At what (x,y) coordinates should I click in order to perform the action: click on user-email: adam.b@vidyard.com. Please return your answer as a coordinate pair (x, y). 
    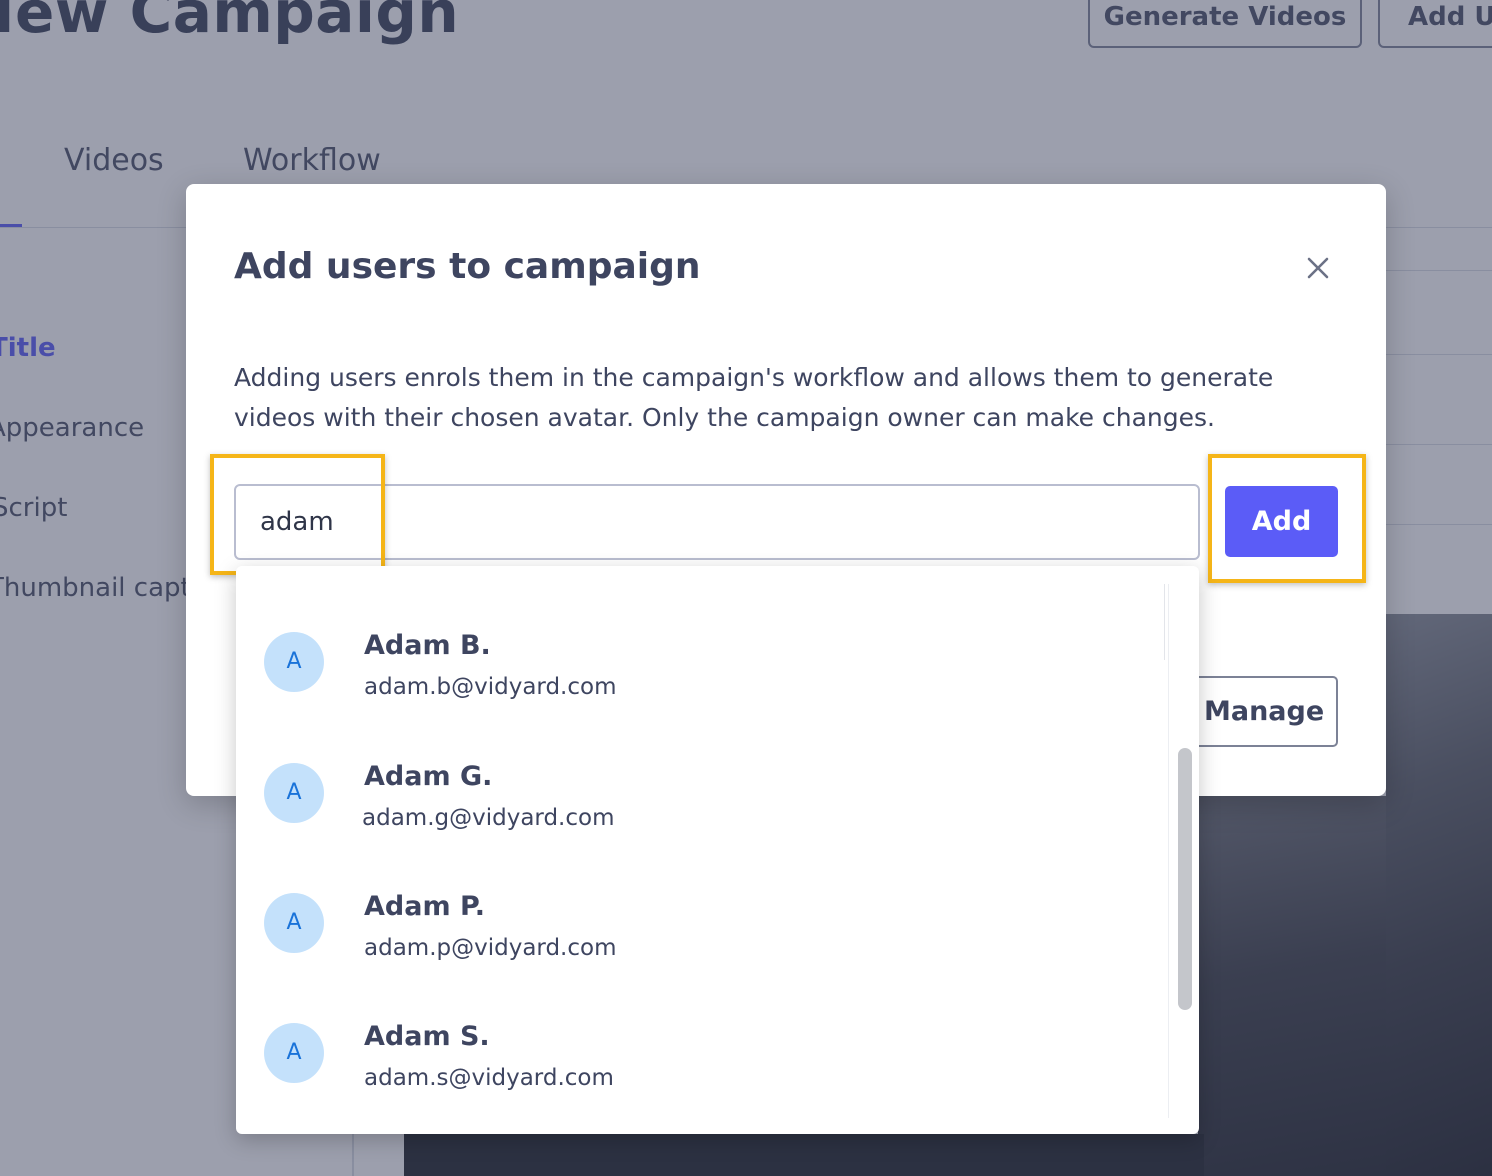
    Looking at the image, I should click on (490, 687).